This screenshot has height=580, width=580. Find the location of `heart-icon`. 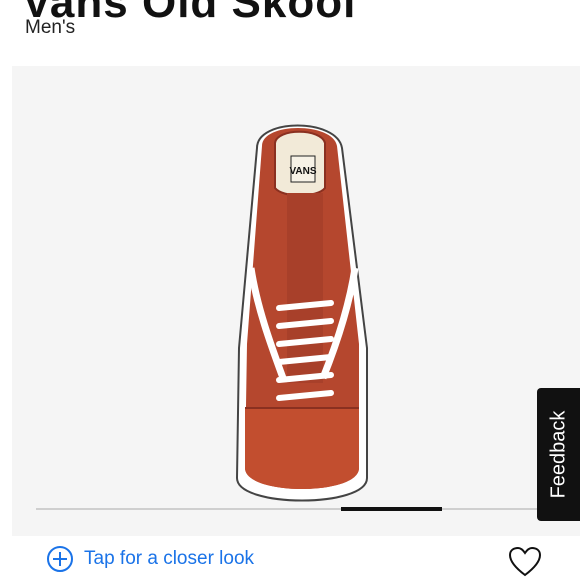

heart-icon is located at coordinates (525, 562).